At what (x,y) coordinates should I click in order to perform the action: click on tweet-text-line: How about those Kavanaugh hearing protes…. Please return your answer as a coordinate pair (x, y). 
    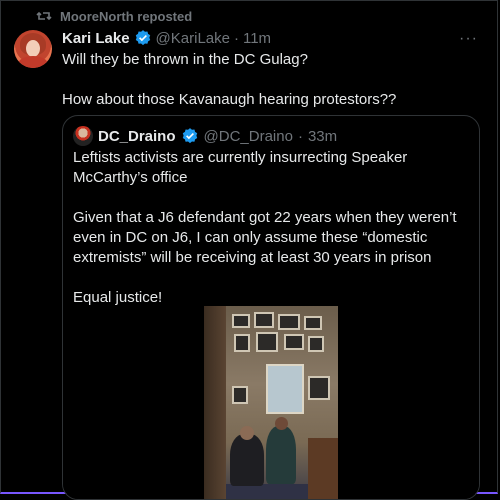
    Looking at the image, I should click on (229, 99).